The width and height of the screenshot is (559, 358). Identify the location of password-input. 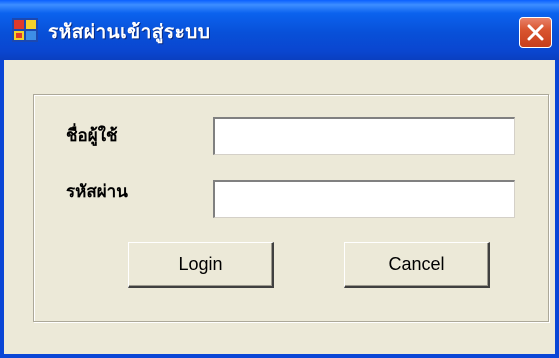
(364, 199).